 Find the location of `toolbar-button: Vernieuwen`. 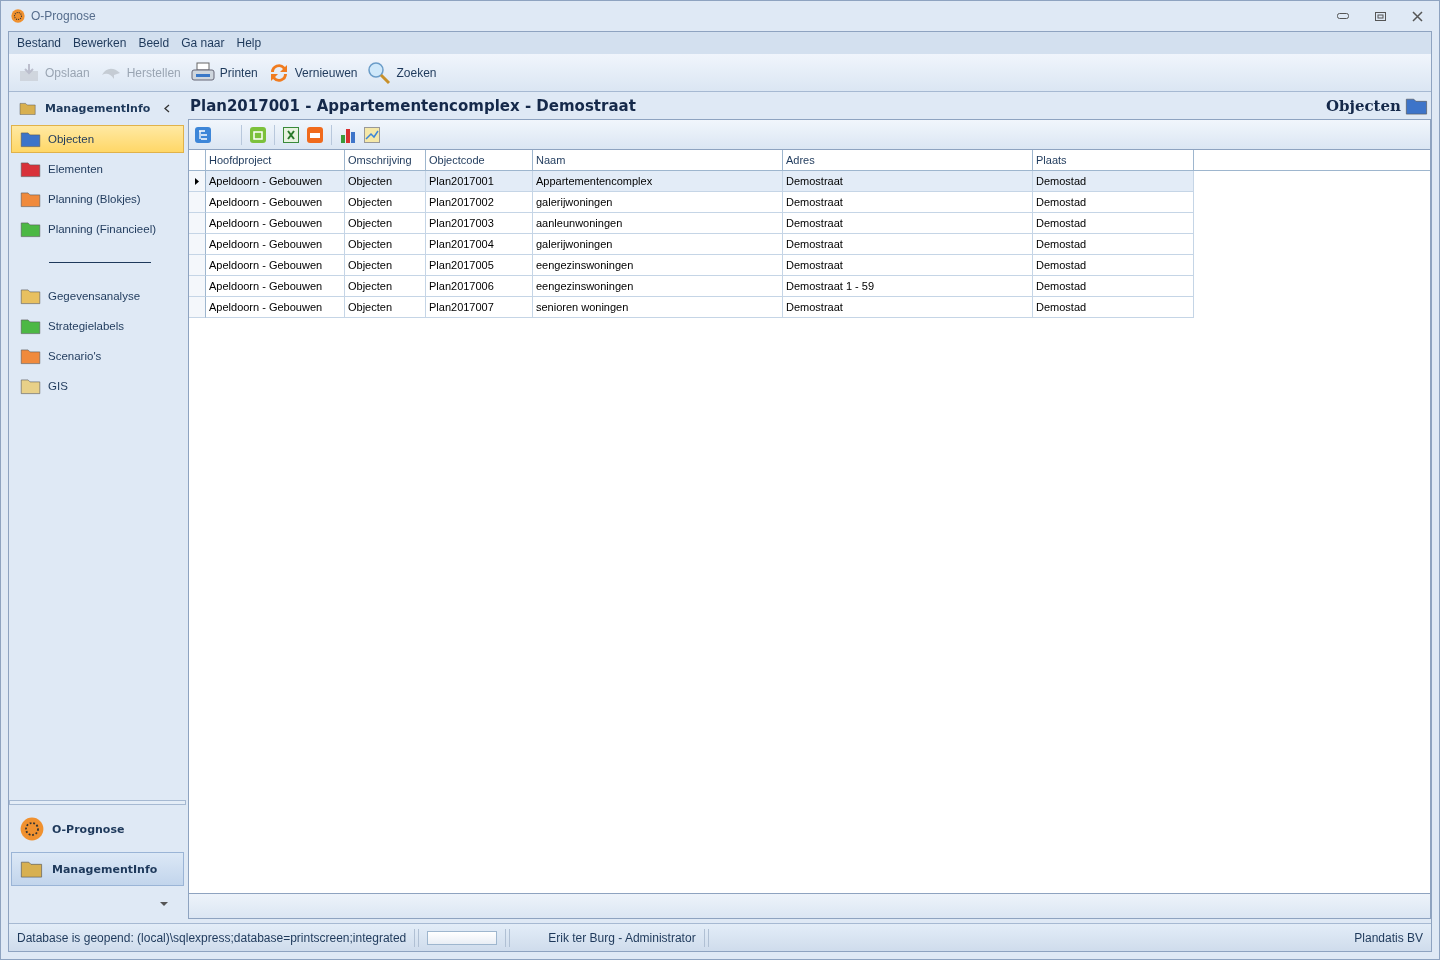

toolbar-button: Vernieuwen is located at coordinates (312, 72).